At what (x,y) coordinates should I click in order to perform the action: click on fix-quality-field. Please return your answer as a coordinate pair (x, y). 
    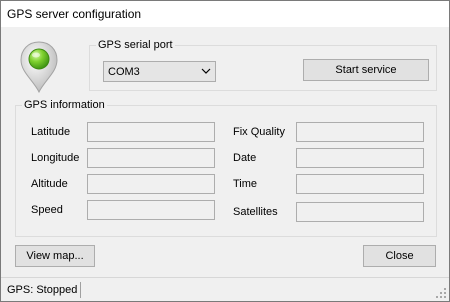
    Looking at the image, I should click on (360, 132).